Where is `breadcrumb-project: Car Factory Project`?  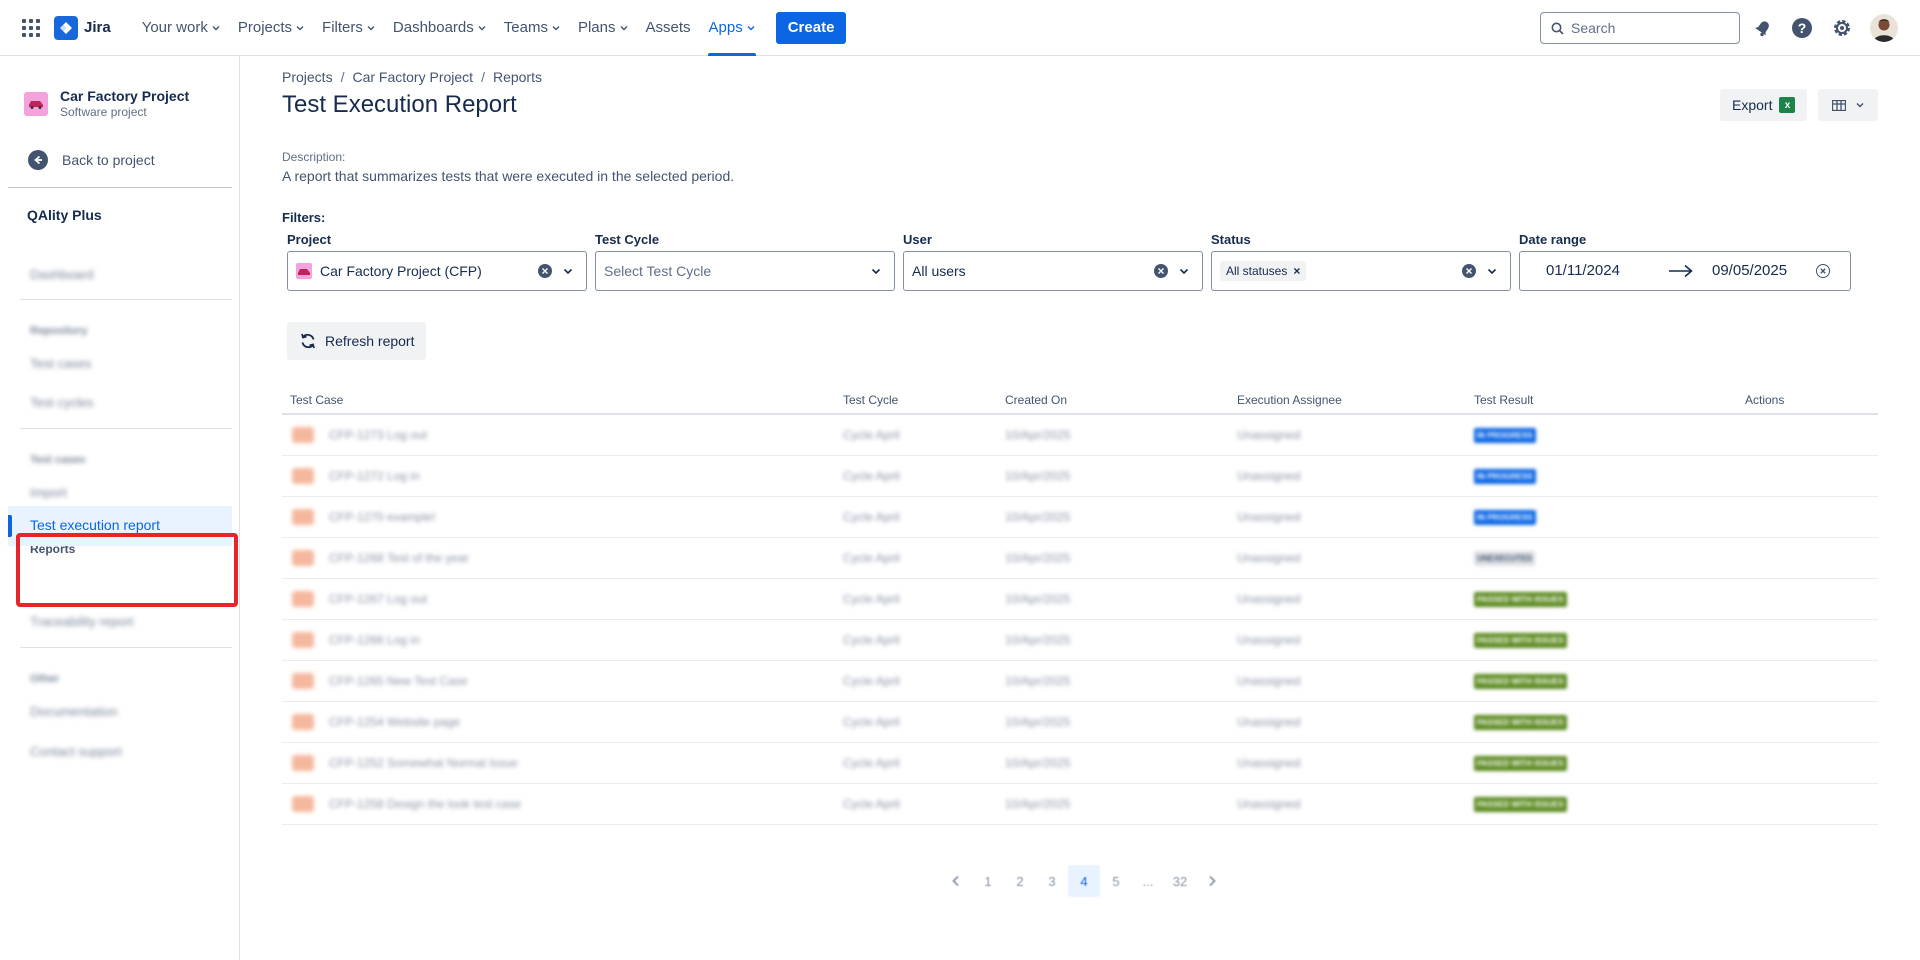
breadcrumb-project: Car Factory Project is located at coordinates (412, 77).